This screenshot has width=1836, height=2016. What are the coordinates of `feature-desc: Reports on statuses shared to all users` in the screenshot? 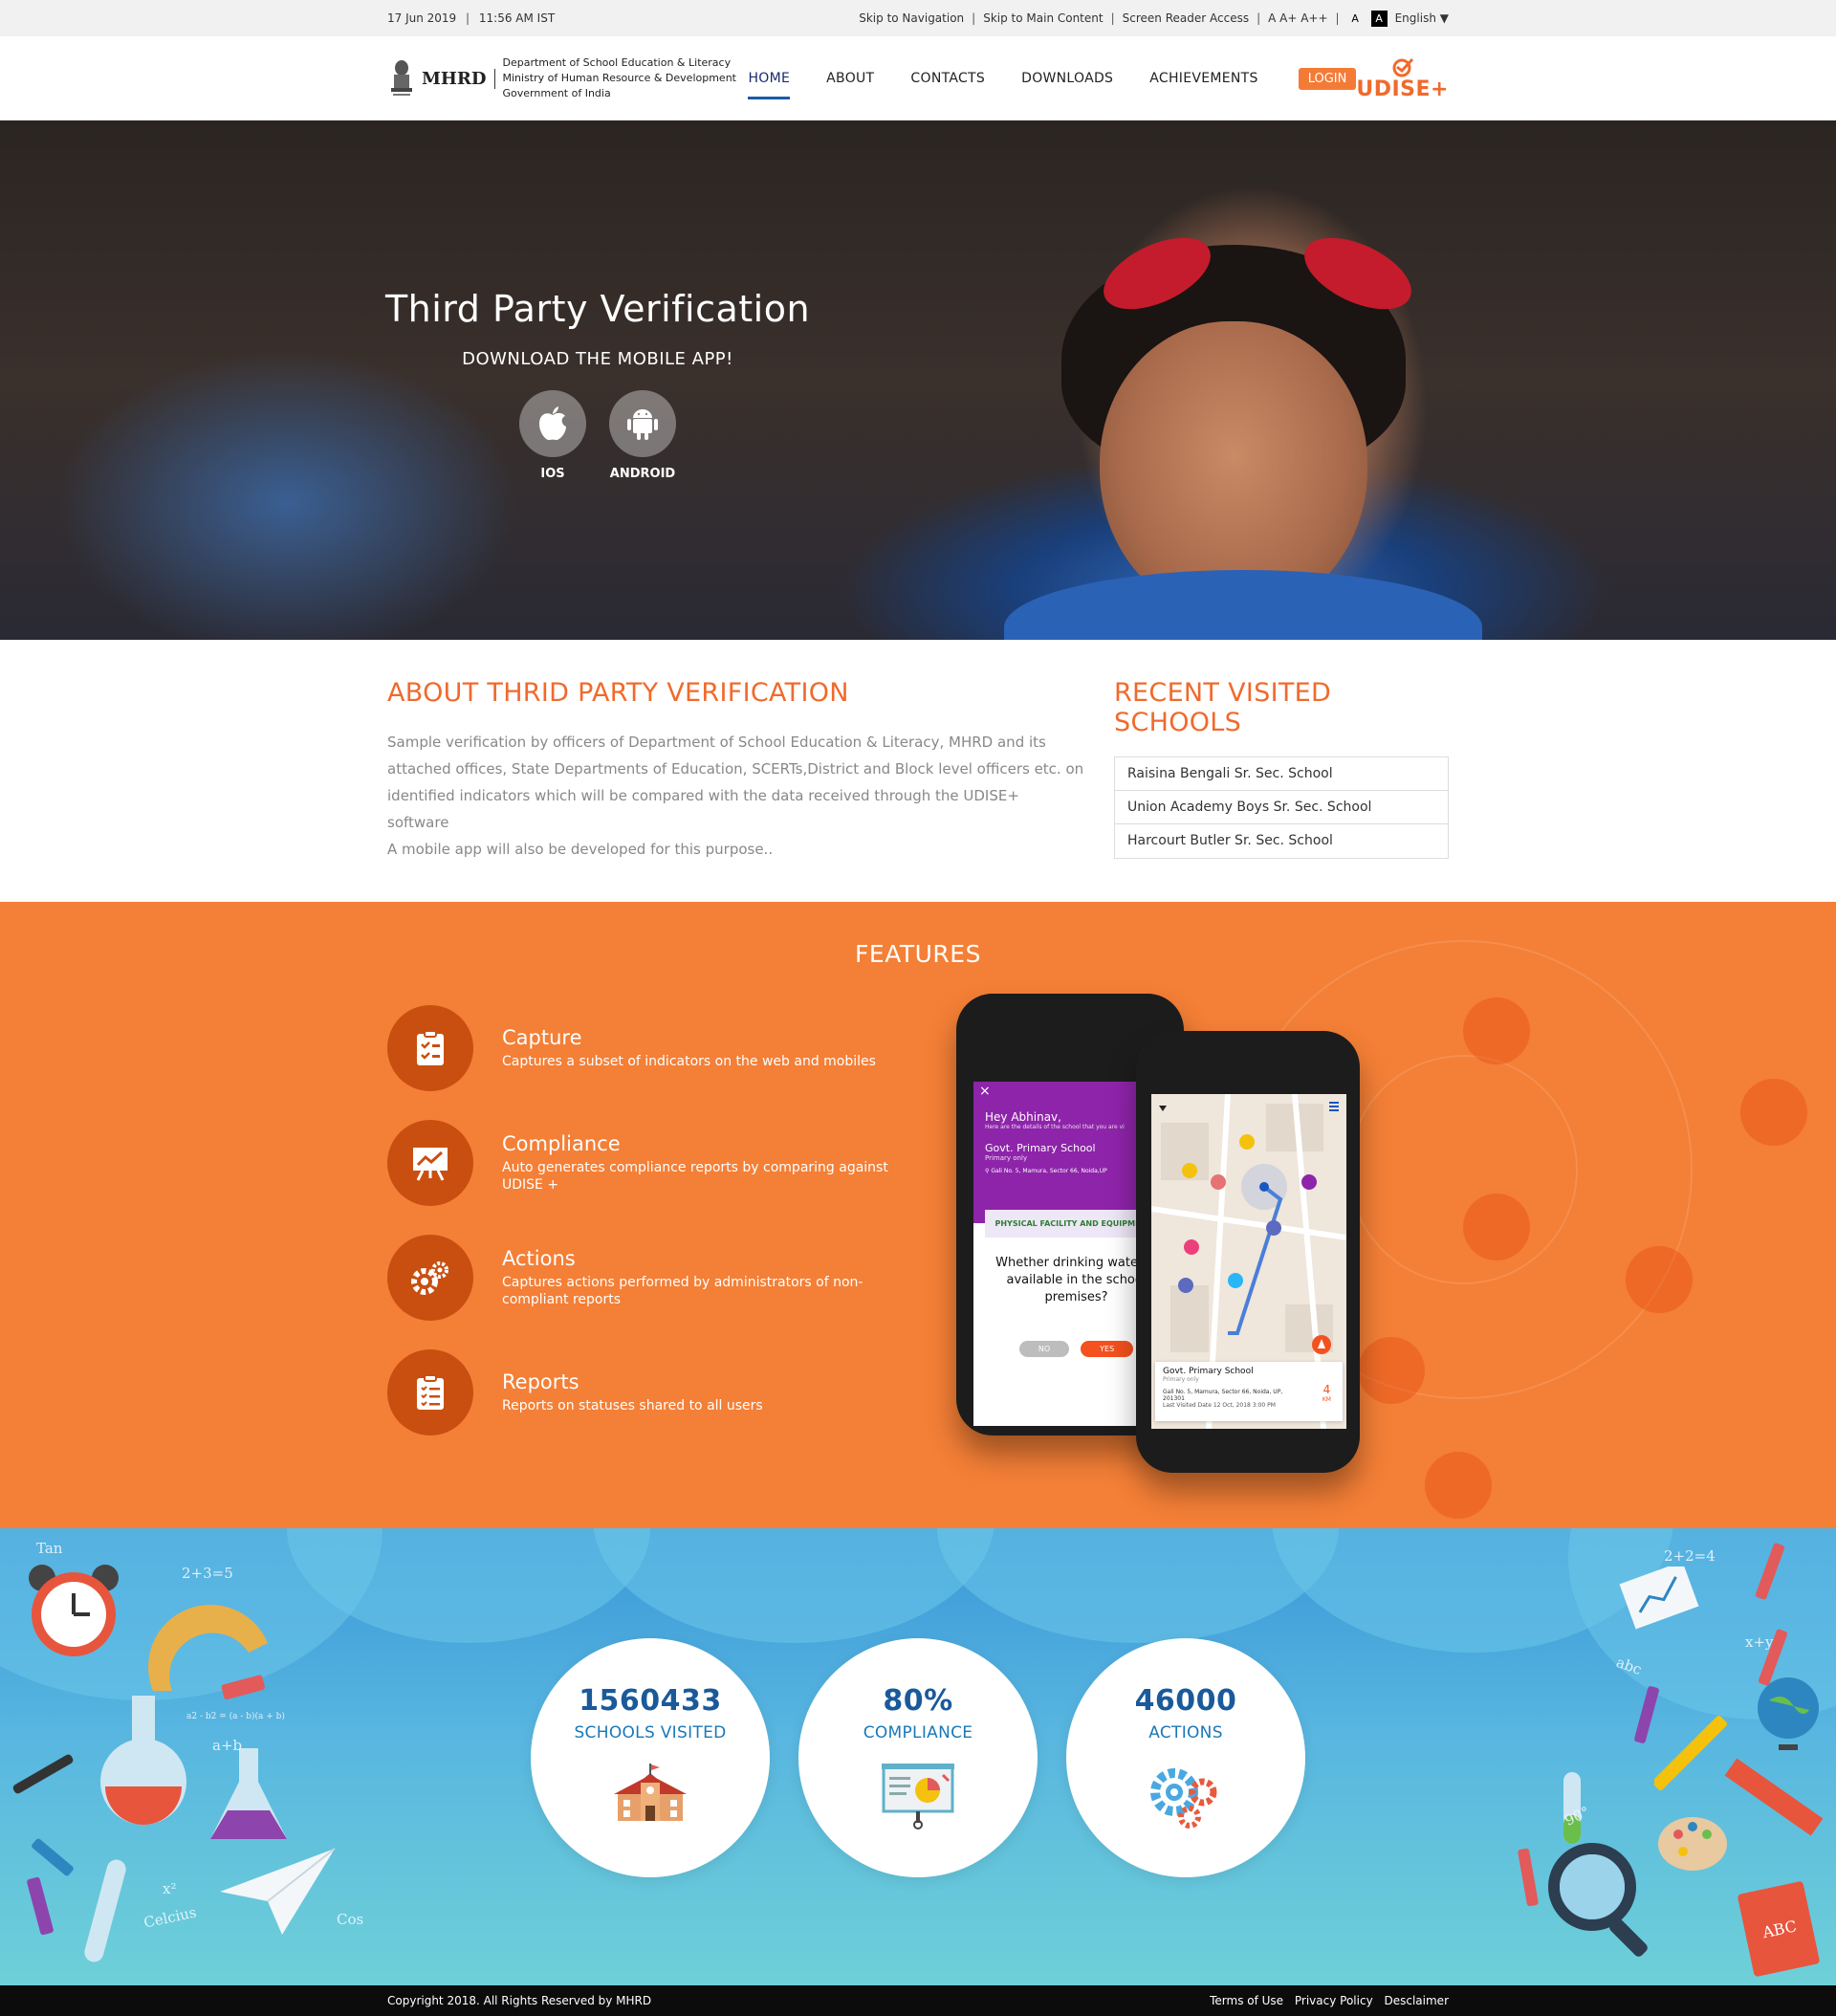 It's located at (633, 1405).